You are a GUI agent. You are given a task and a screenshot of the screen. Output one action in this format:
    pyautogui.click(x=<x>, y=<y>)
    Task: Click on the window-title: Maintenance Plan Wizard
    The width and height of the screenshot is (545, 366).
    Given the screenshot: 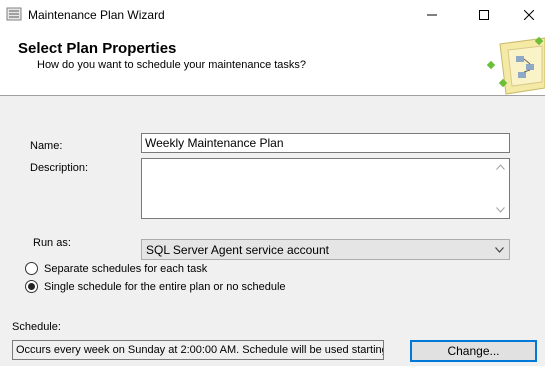 What is the action you would take?
    pyautogui.click(x=96, y=15)
    